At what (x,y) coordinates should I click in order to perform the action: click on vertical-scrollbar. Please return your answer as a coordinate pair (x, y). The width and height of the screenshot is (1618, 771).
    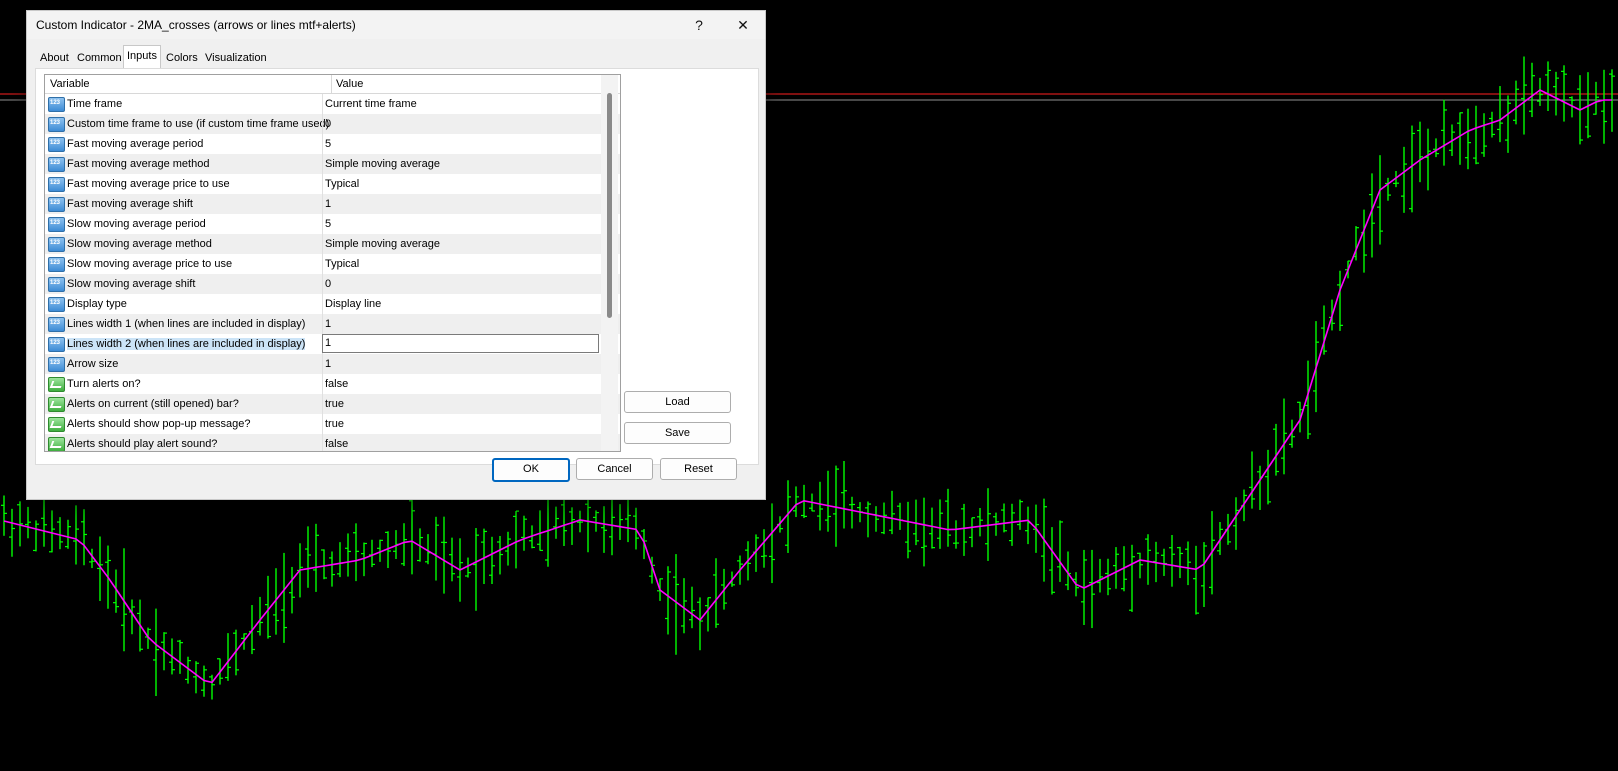
    Looking at the image, I should click on (609, 263).